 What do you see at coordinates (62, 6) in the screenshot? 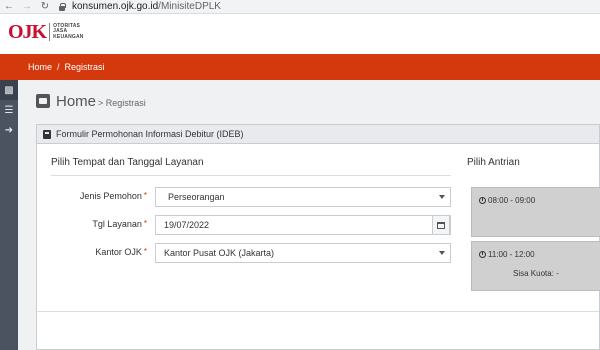
I see `lock-icon` at bounding box center [62, 6].